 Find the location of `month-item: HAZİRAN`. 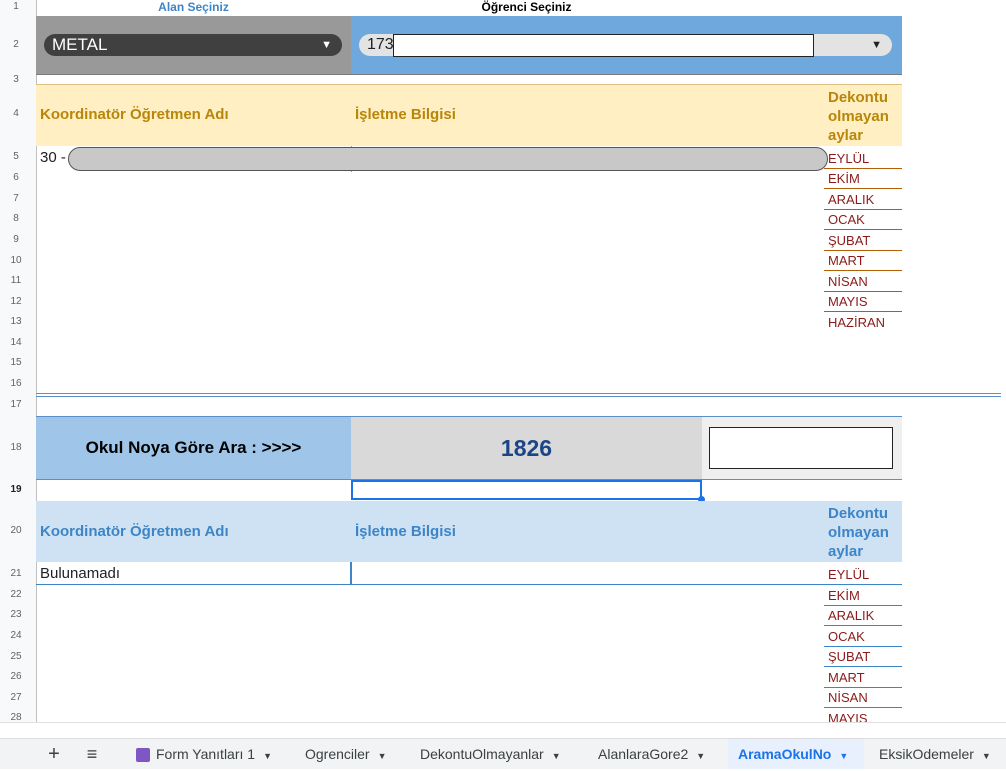

month-item: HAZİRAN is located at coordinates (857, 322).